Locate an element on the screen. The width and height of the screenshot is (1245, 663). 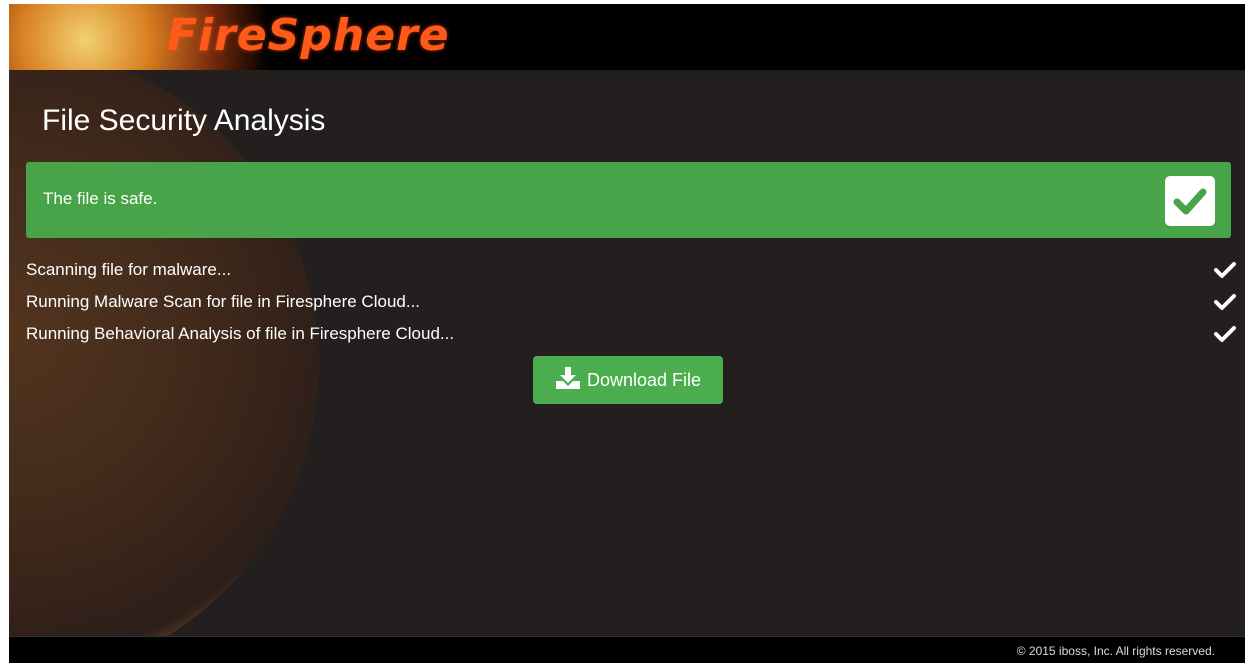
download-button-label: Download File is located at coordinates (644, 379).